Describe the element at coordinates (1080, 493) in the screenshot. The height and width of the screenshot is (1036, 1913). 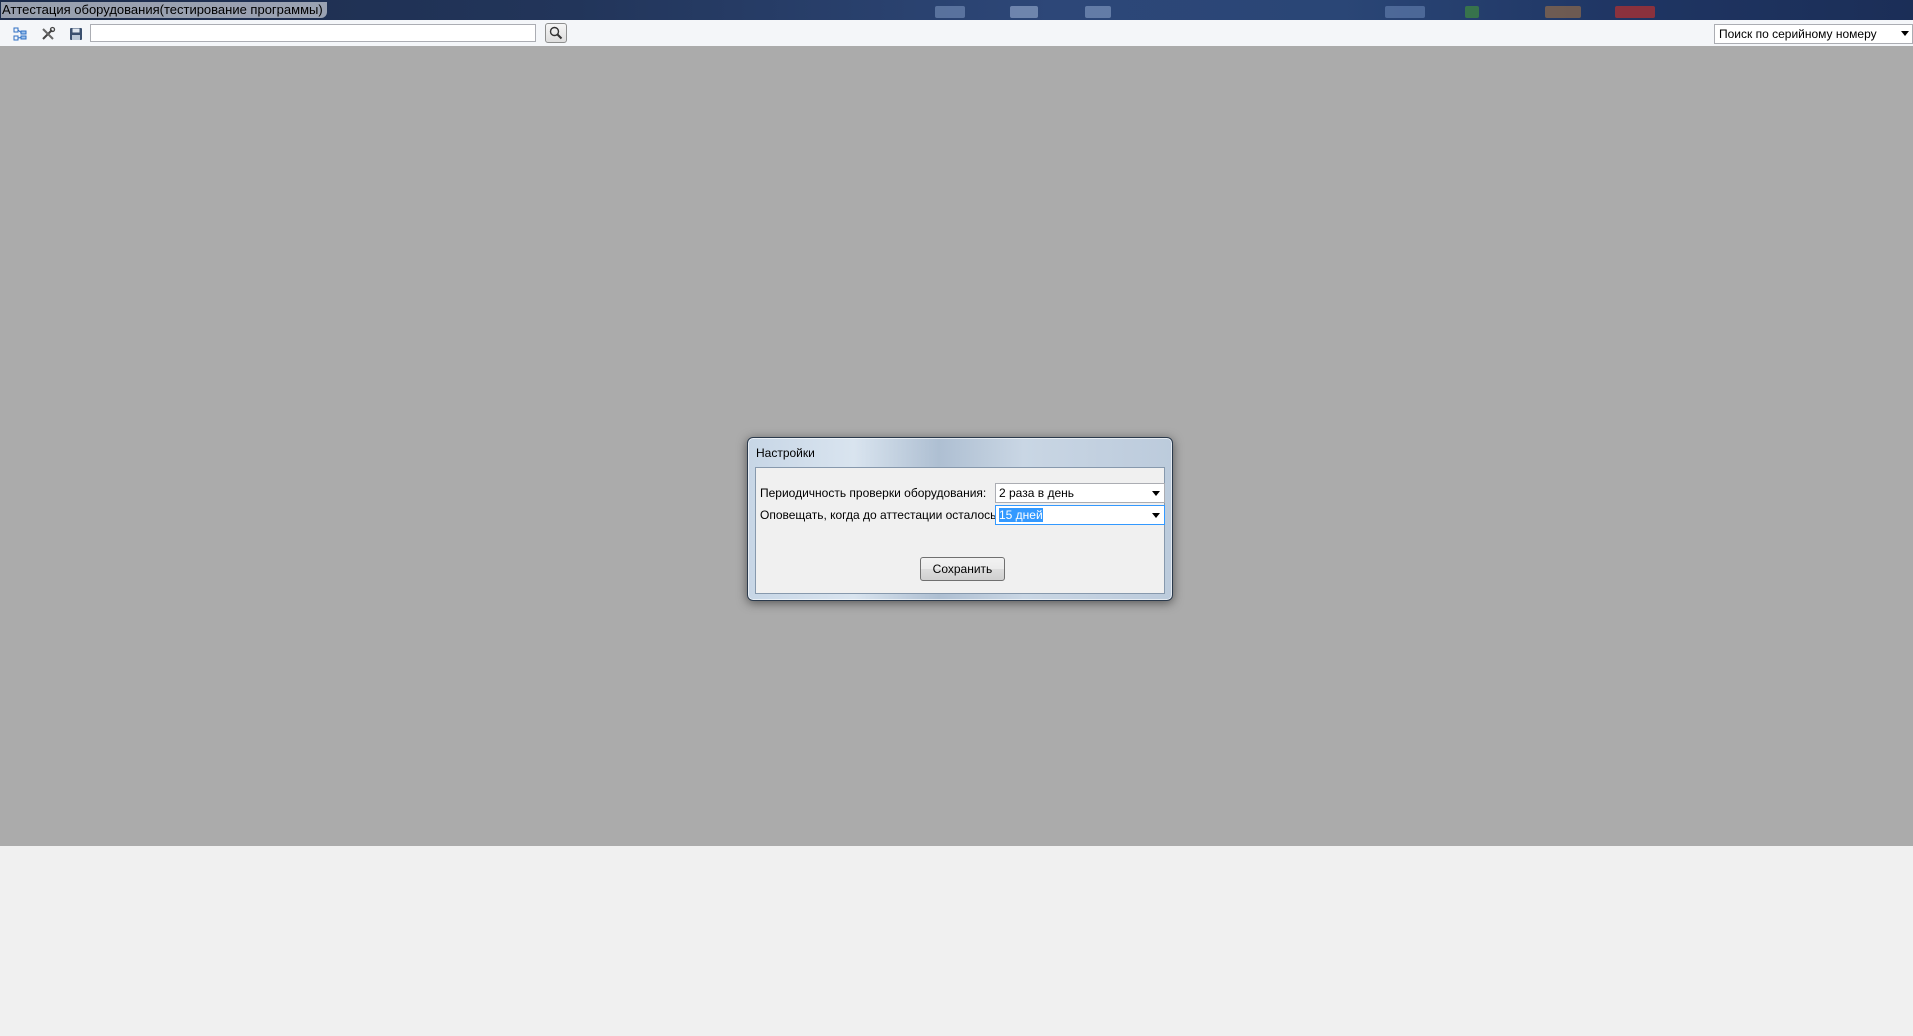
I see `check-period-select: 2 раза в день` at that location.